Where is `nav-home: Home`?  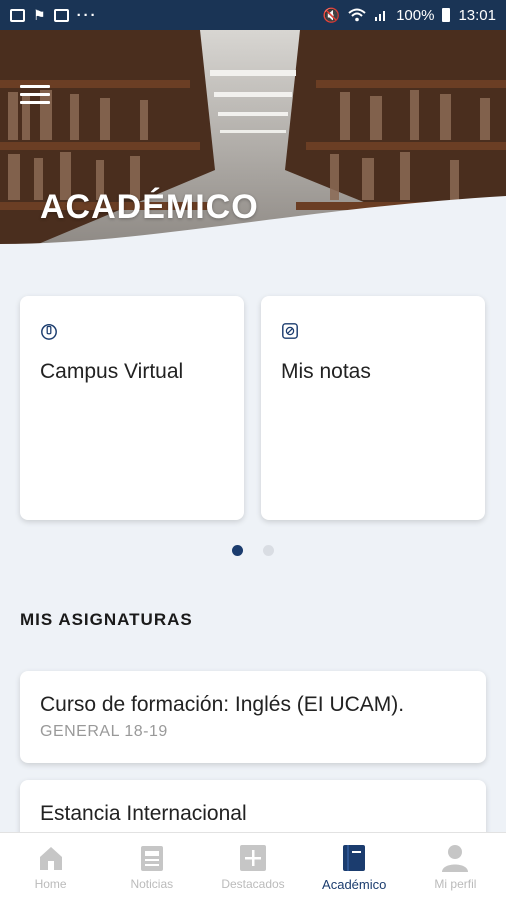 nav-home: Home is located at coordinates (50, 867).